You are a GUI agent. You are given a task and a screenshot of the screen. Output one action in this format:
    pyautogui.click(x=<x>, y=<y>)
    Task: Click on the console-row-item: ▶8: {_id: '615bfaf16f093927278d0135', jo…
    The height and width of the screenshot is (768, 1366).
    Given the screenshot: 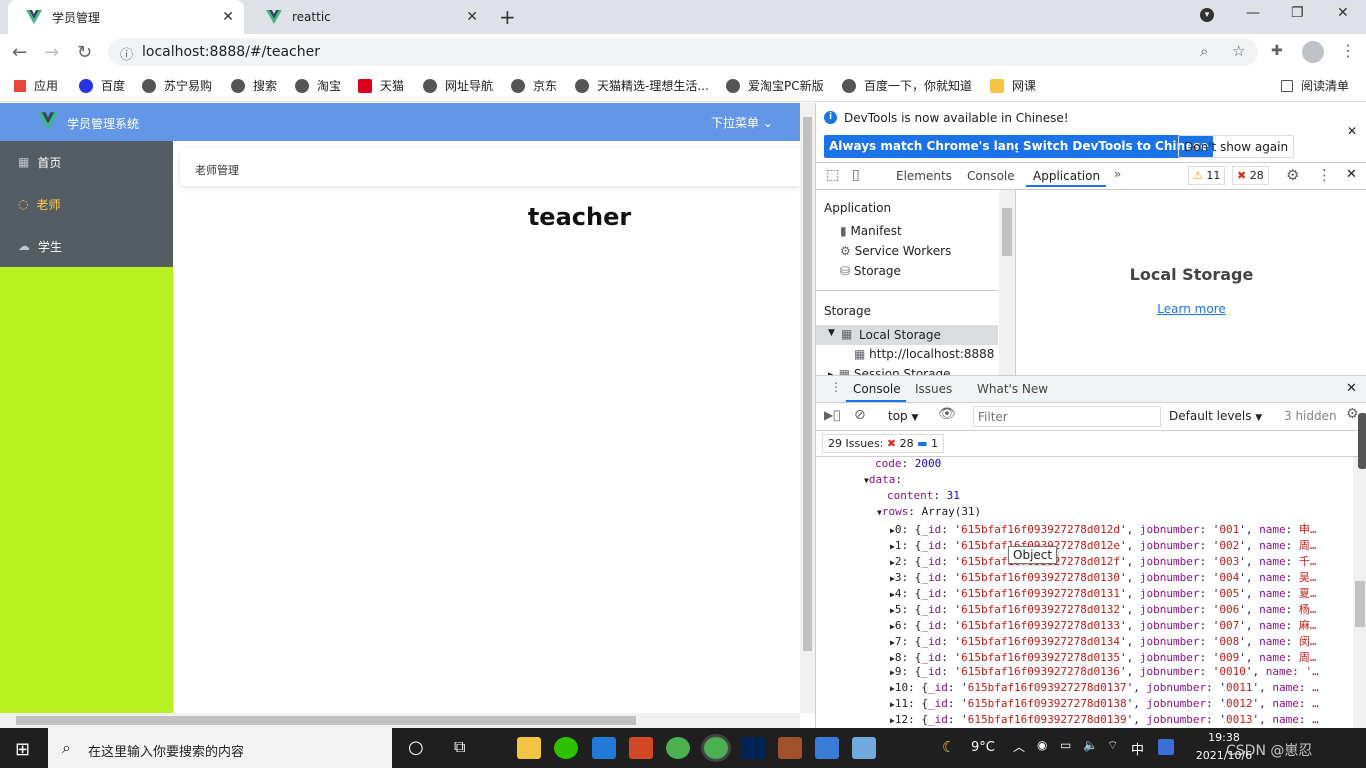 What is the action you would take?
    pyautogui.click(x=1103, y=657)
    